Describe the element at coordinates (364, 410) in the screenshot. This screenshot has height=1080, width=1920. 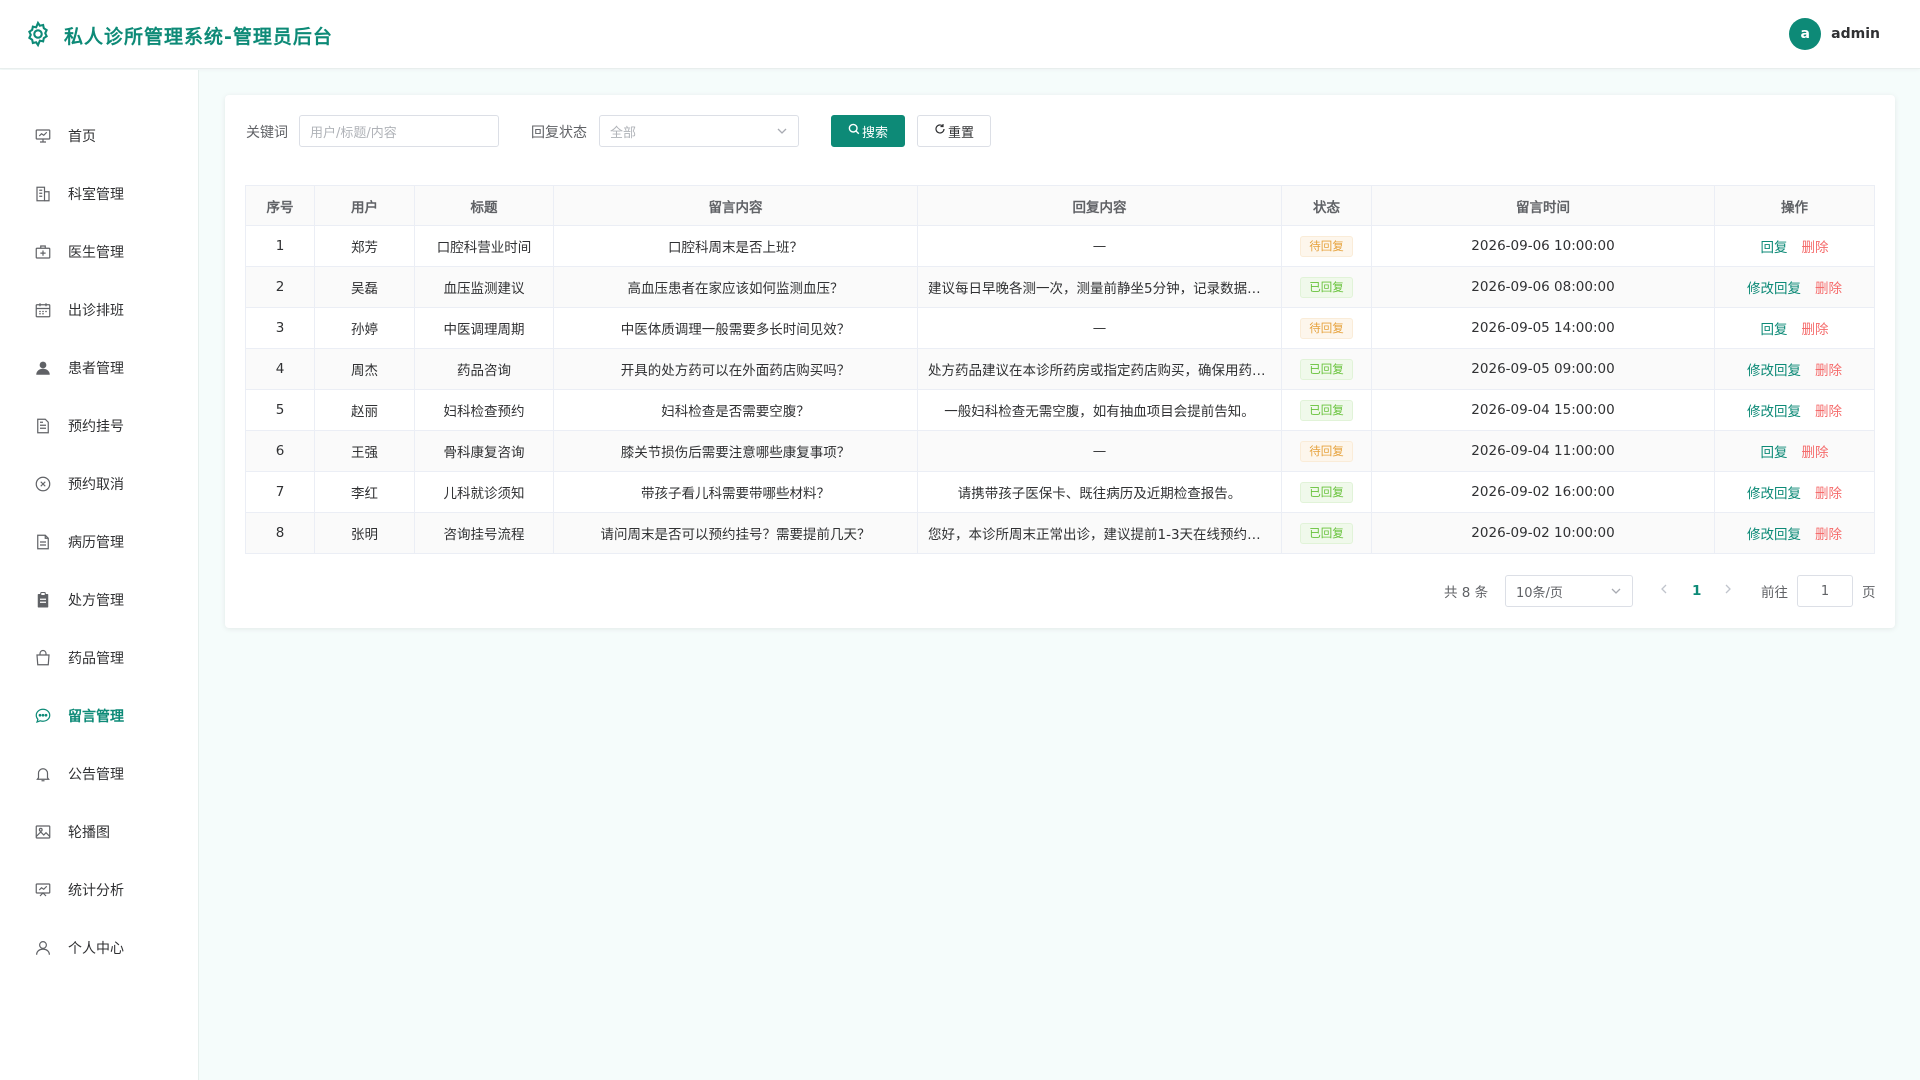
I see `cell-user: 赵丽` at that location.